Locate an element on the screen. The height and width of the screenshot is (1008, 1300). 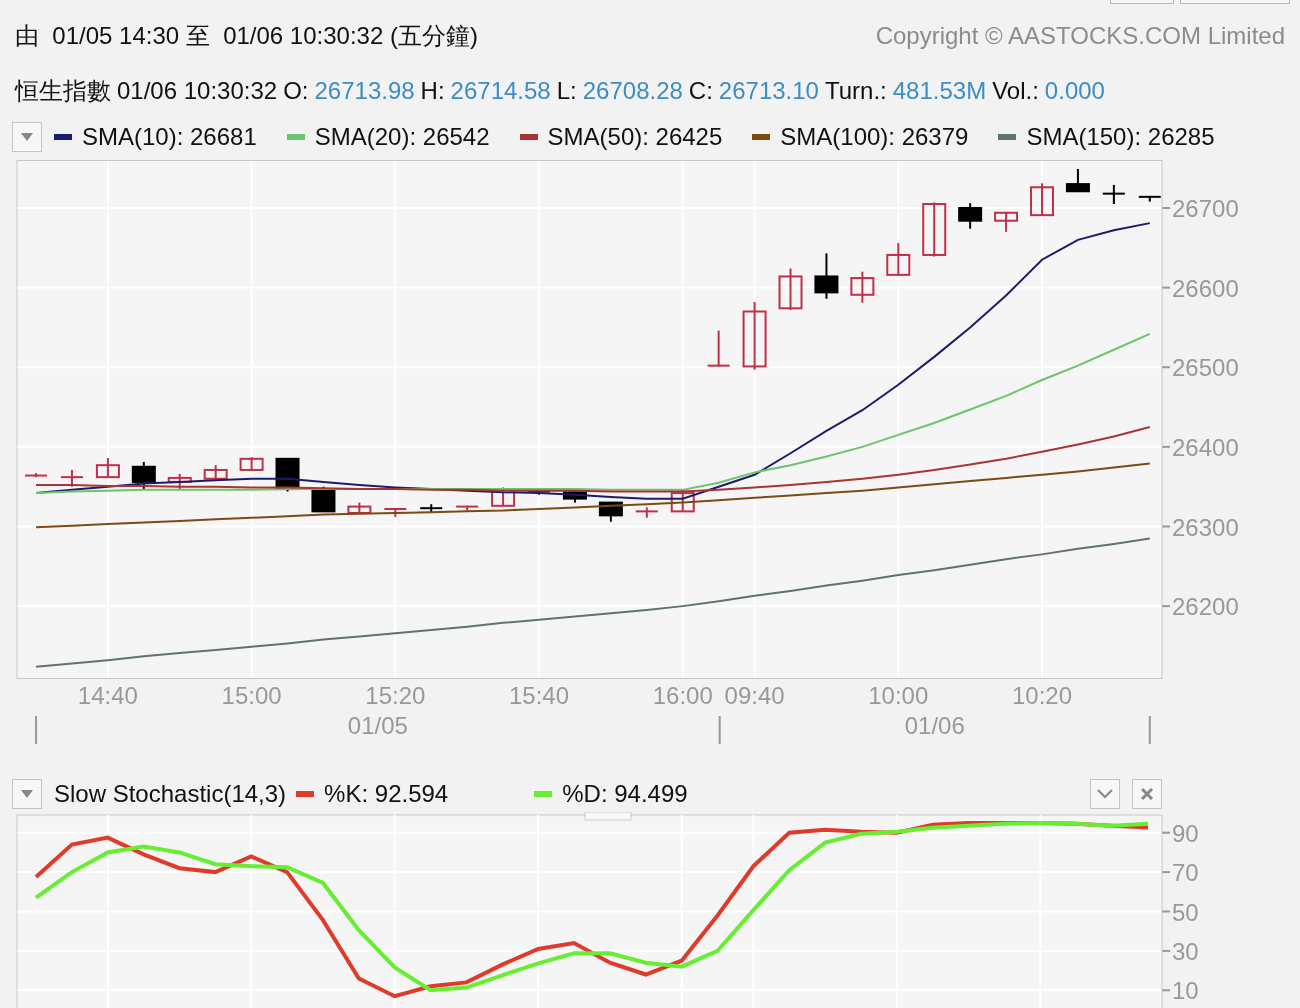
date-range: 由 01/05 14:30 至 01/06 10:30:32 (五分鐘) is located at coordinates (246, 36).